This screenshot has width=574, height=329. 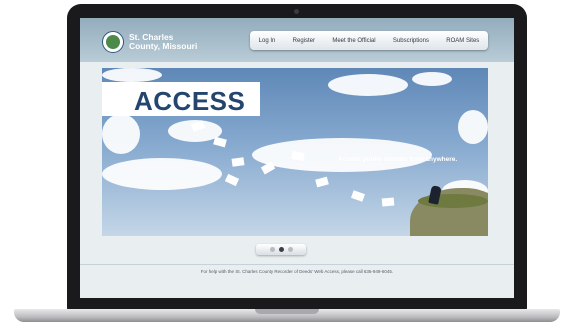 What do you see at coordinates (287, 311) in the screenshot?
I see `laptop-notch` at bounding box center [287, 311].